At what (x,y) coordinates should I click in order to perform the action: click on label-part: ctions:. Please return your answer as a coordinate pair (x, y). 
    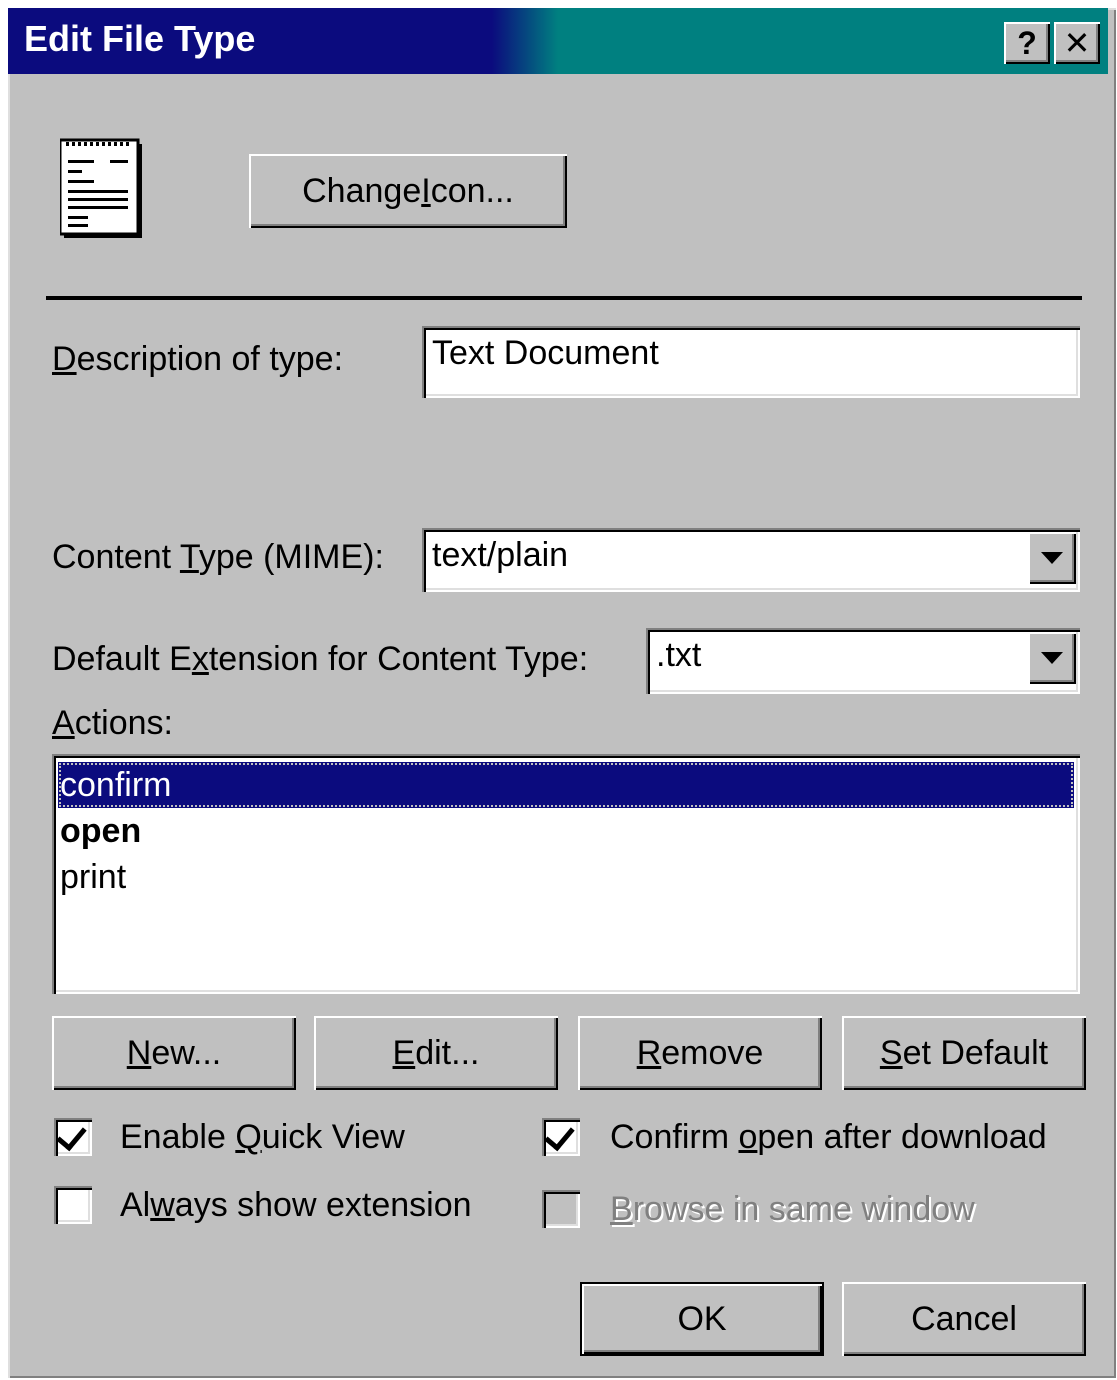
    Looking at the image, I should click on (123, 723).